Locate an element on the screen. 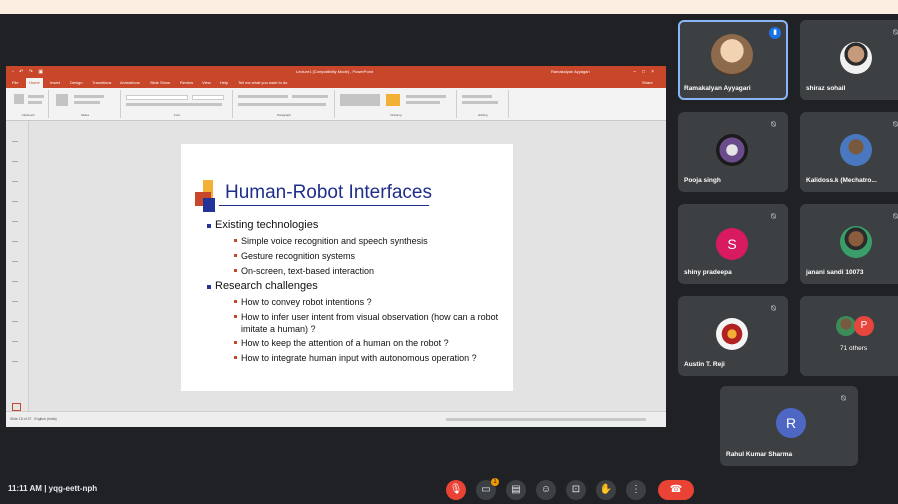 This screenshot has height=504, width=898. tab-review: Review is located at coordinates (186, 83).